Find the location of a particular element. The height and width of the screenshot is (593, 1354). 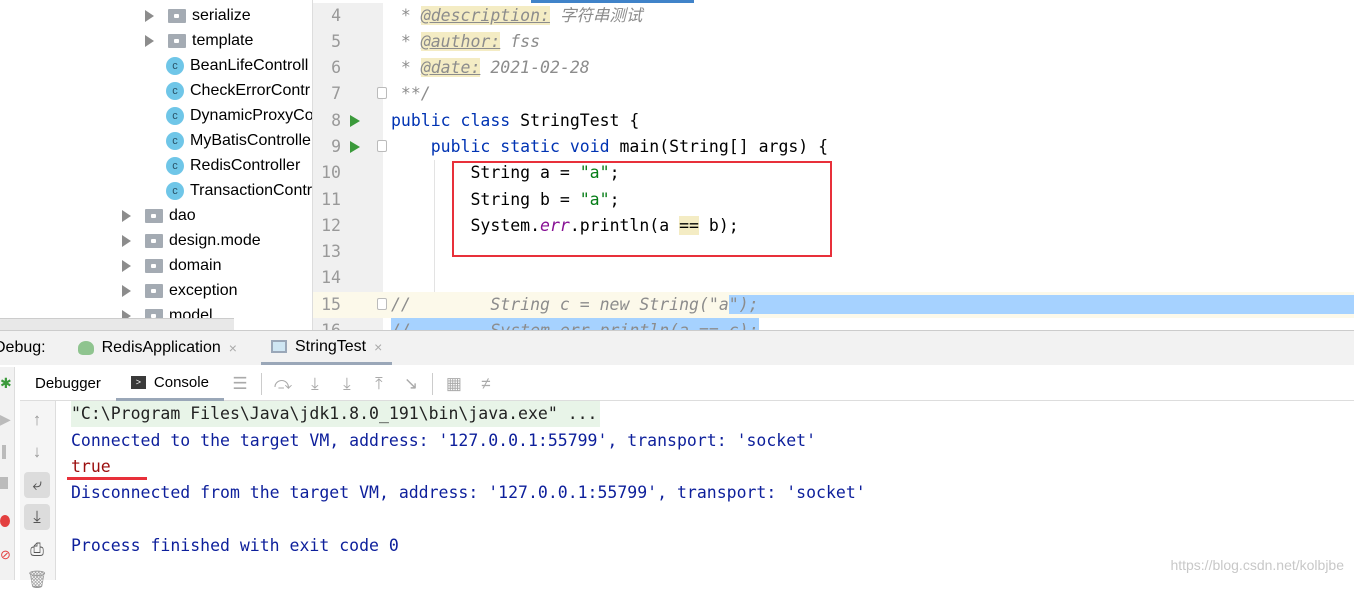

comment-text: fss is located at coordinates (520, 41).